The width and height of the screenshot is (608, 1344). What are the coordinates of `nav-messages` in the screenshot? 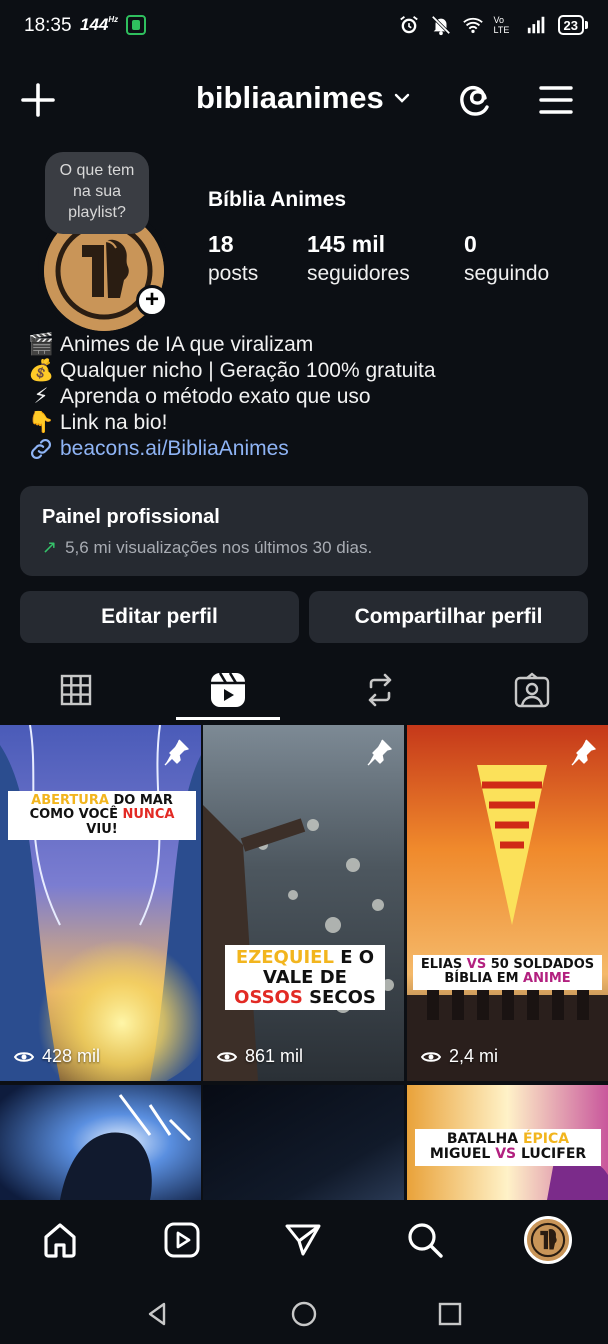 It's located at (303, 1240).